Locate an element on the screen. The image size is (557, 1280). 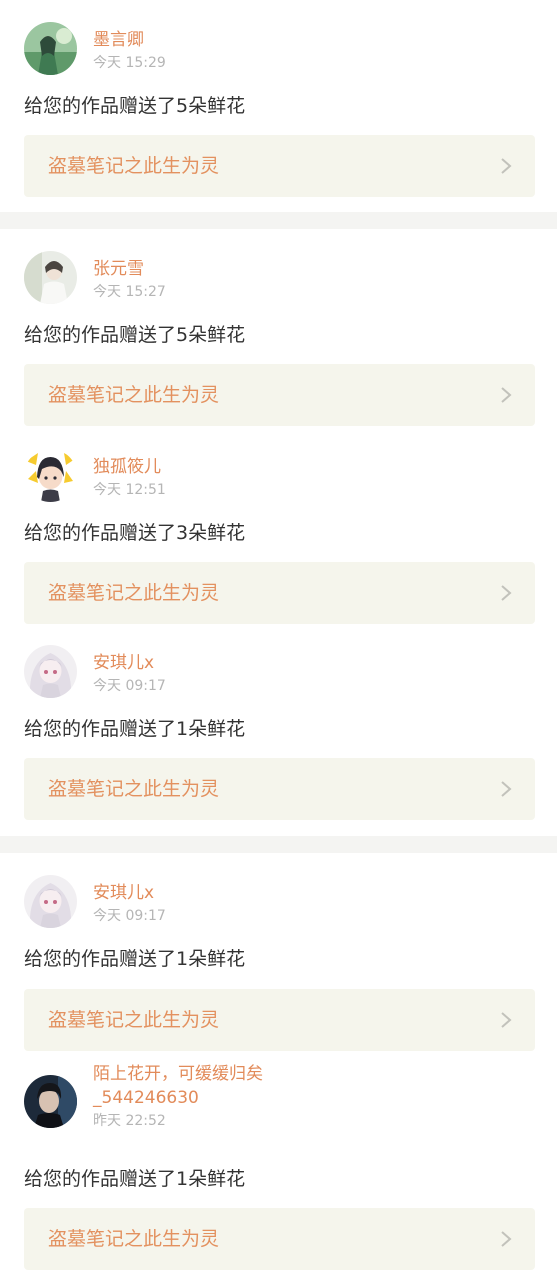
username-line-2: _544246630 is located at coordinates (146, 1098).